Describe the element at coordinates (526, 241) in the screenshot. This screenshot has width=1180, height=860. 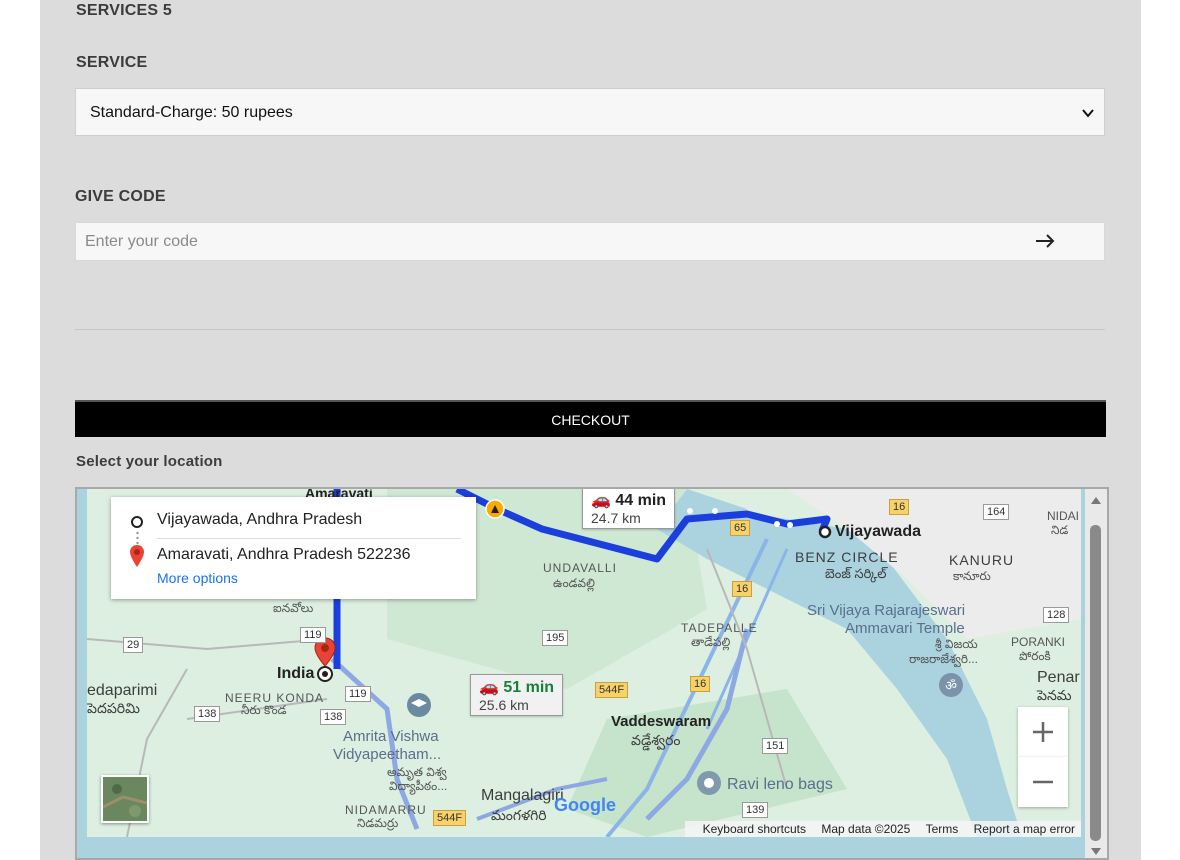
I see `code-input` at that location.